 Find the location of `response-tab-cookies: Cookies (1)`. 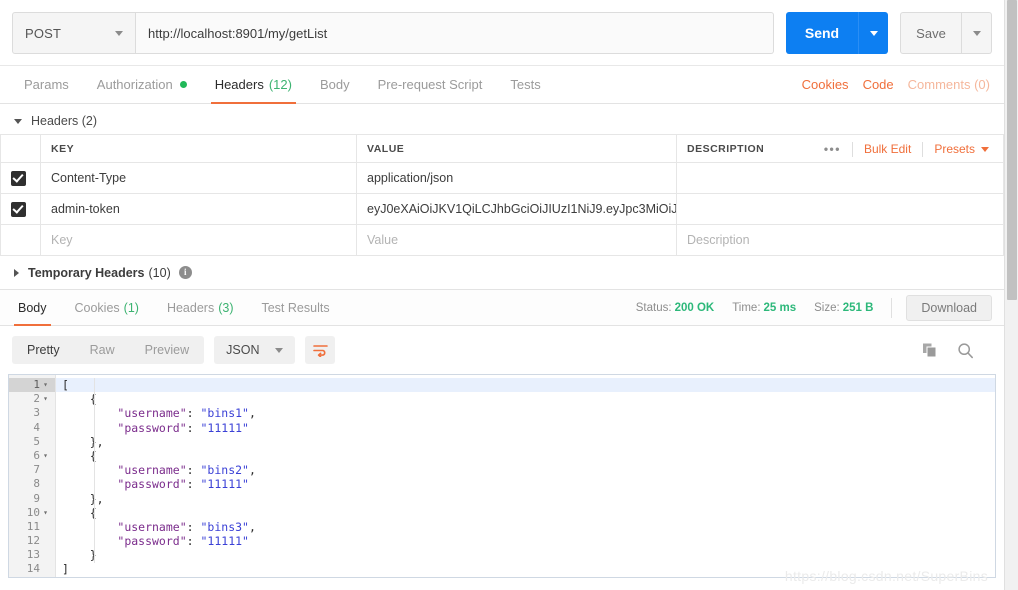

response-tab-cookies: Cookies (1) is located at coordinates (107, 307).